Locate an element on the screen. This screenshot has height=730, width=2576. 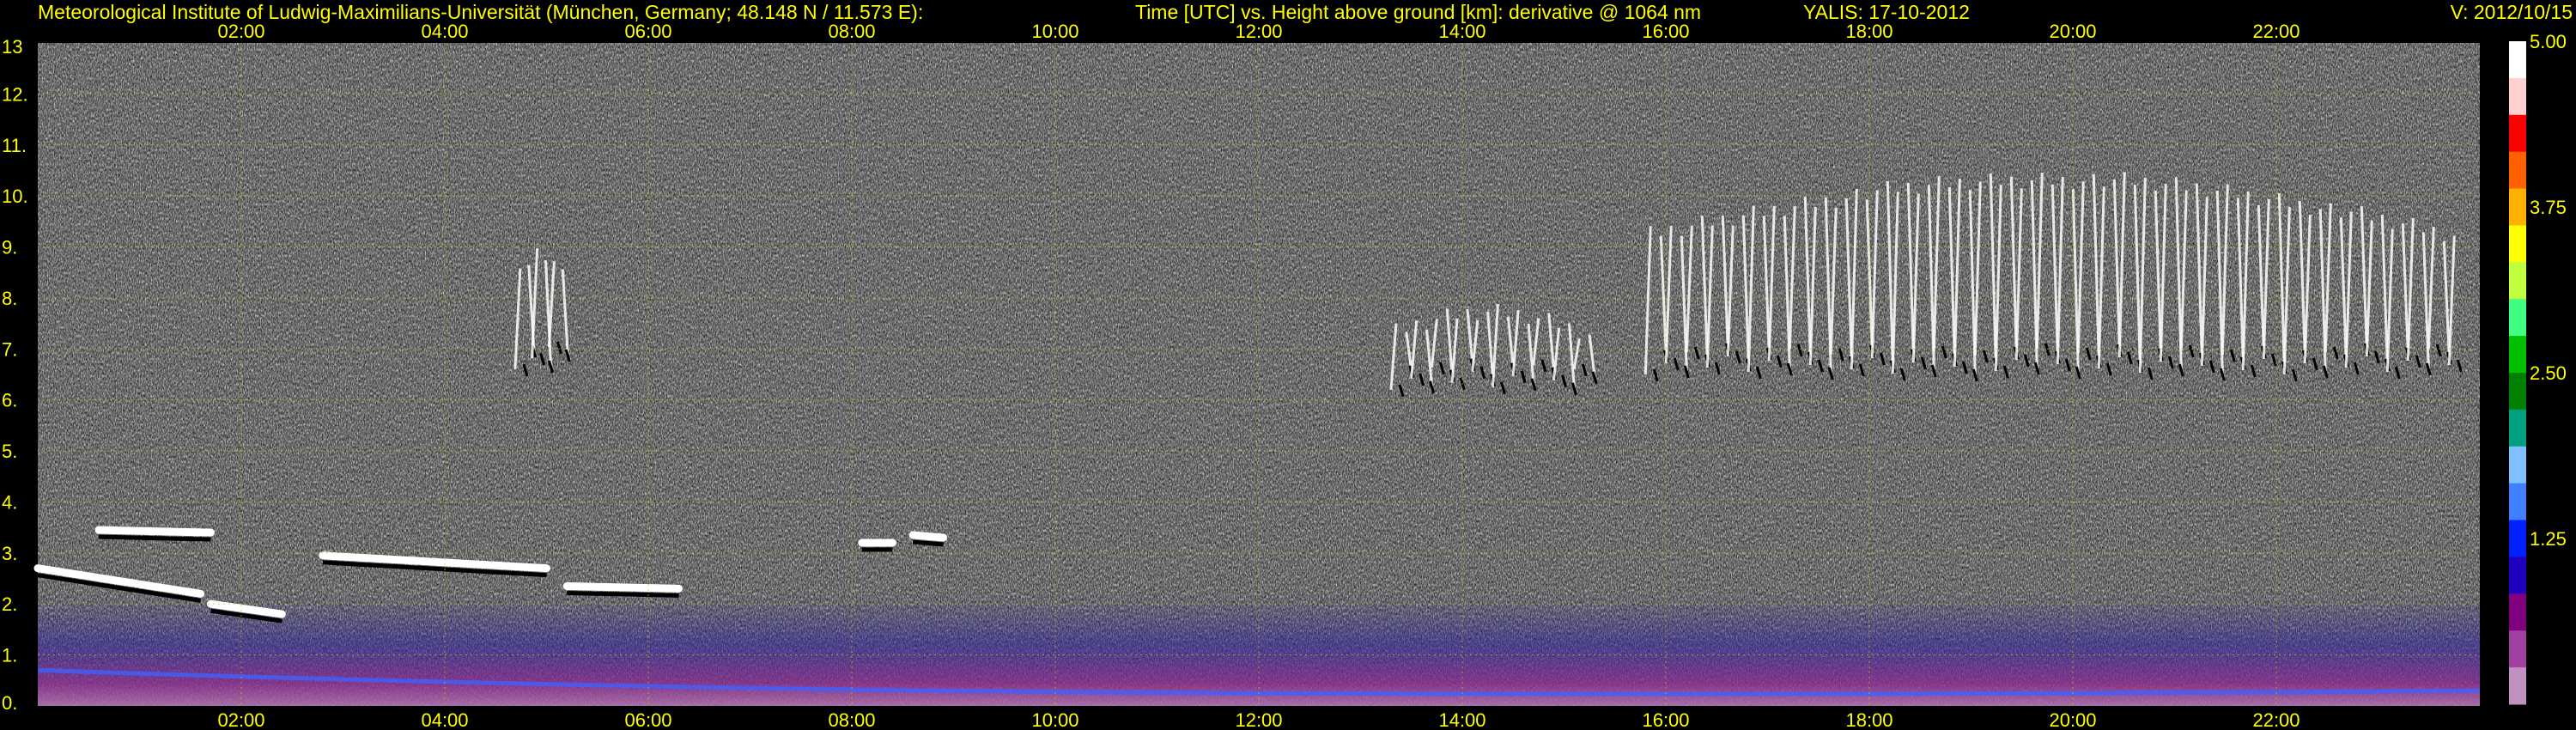
x-tick-top-label: 18:00 is located at coordinates (1869, 31).